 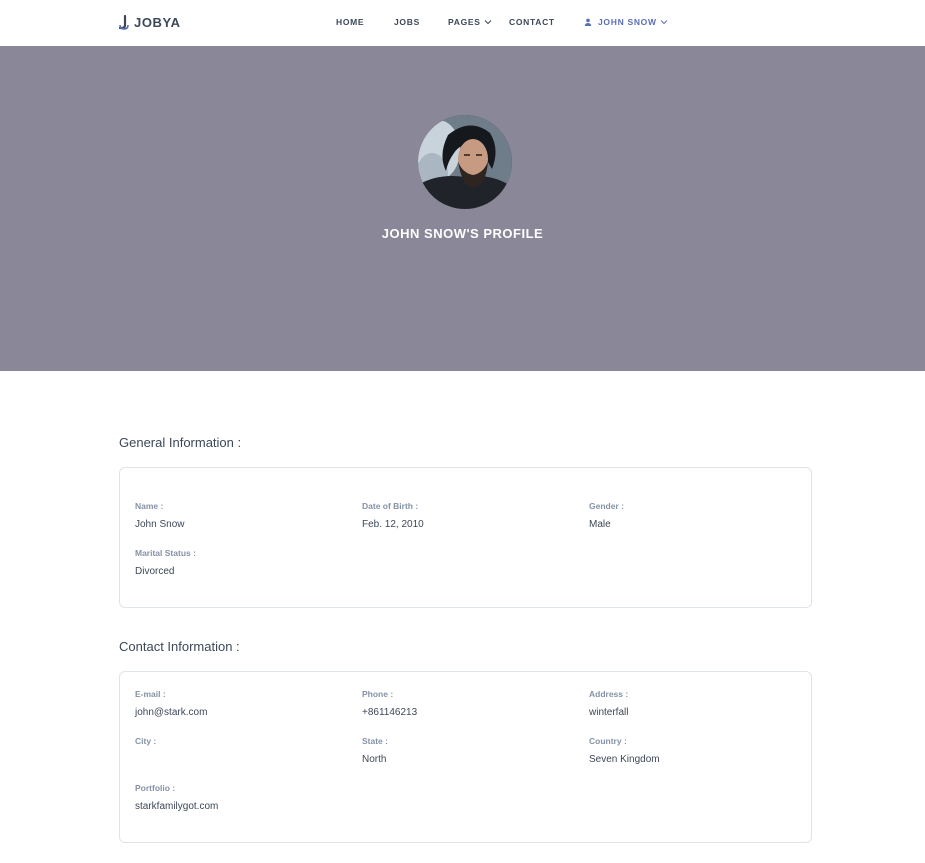 What do you see at coordinates (588, 22) in the screenshot?
I see `user-icon` at bounding box center [588, 22].